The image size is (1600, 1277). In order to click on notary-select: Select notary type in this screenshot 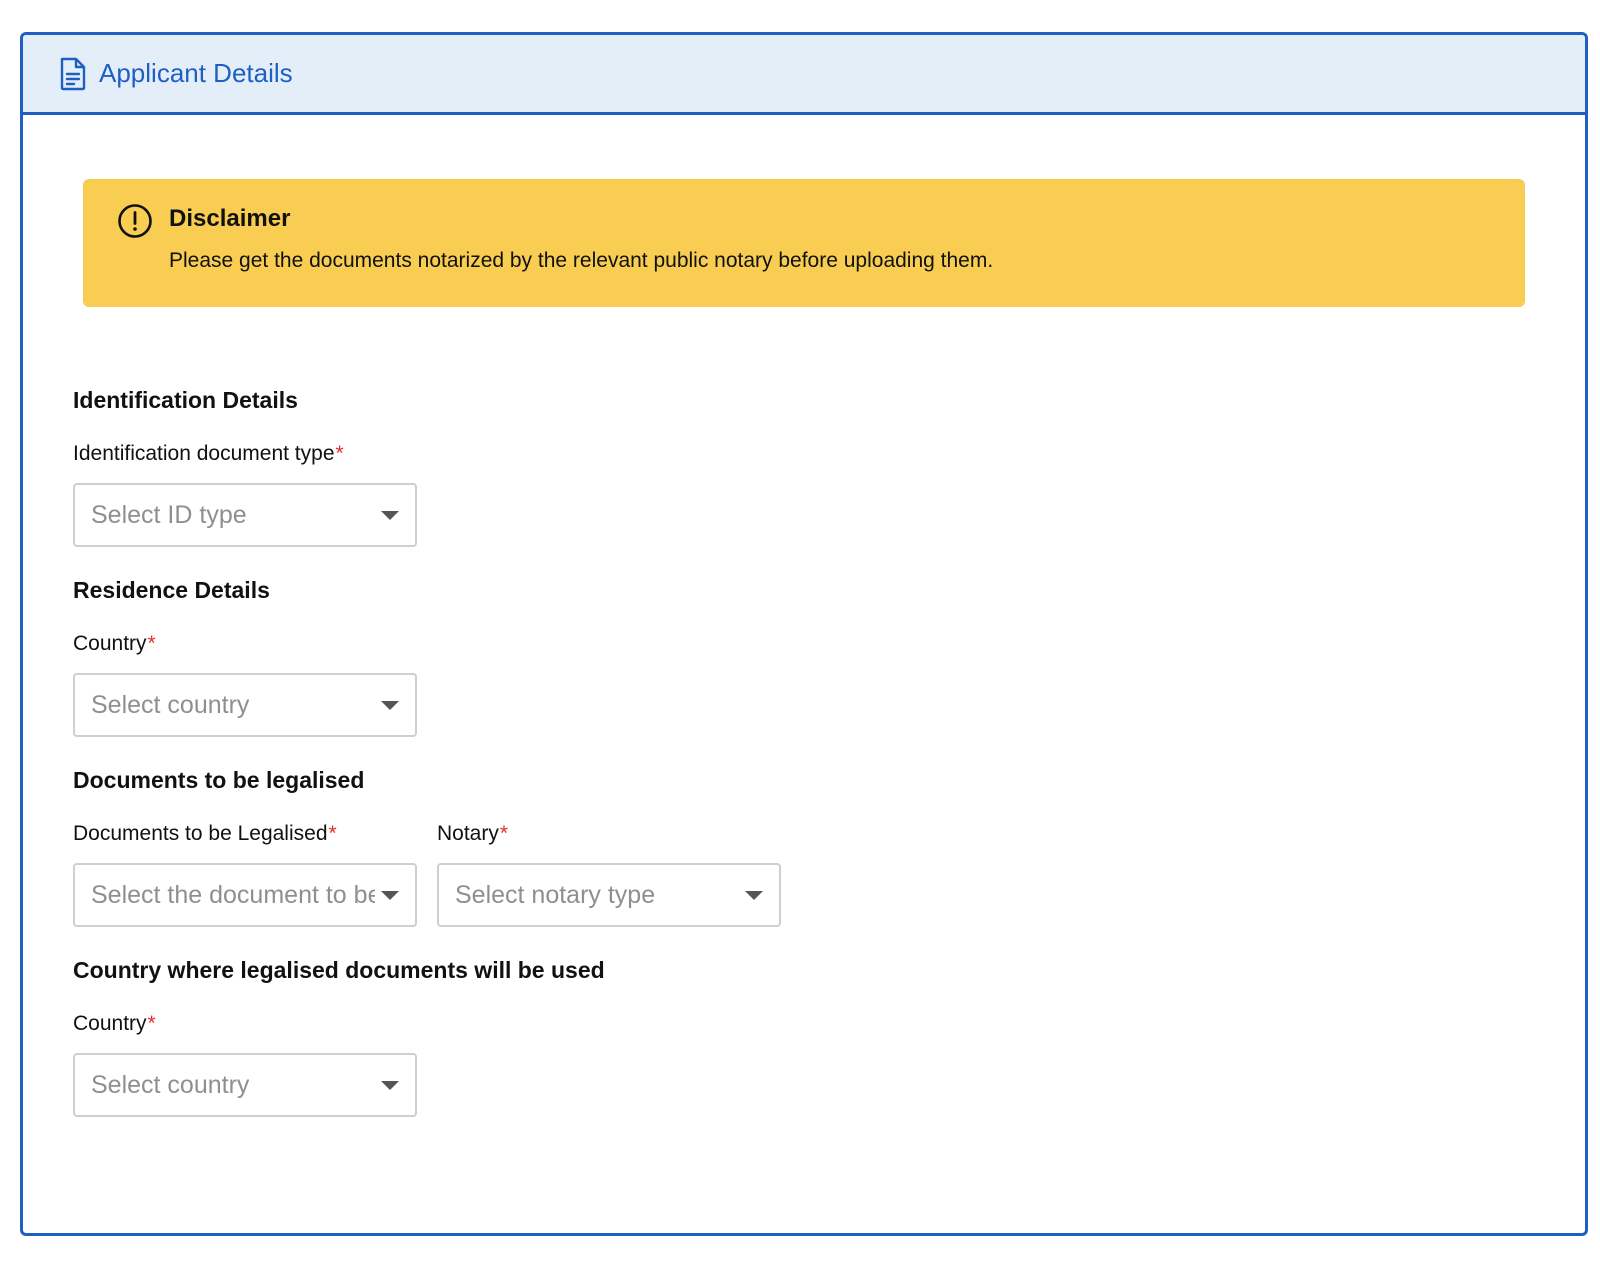, I will do `click(609, 895)`.